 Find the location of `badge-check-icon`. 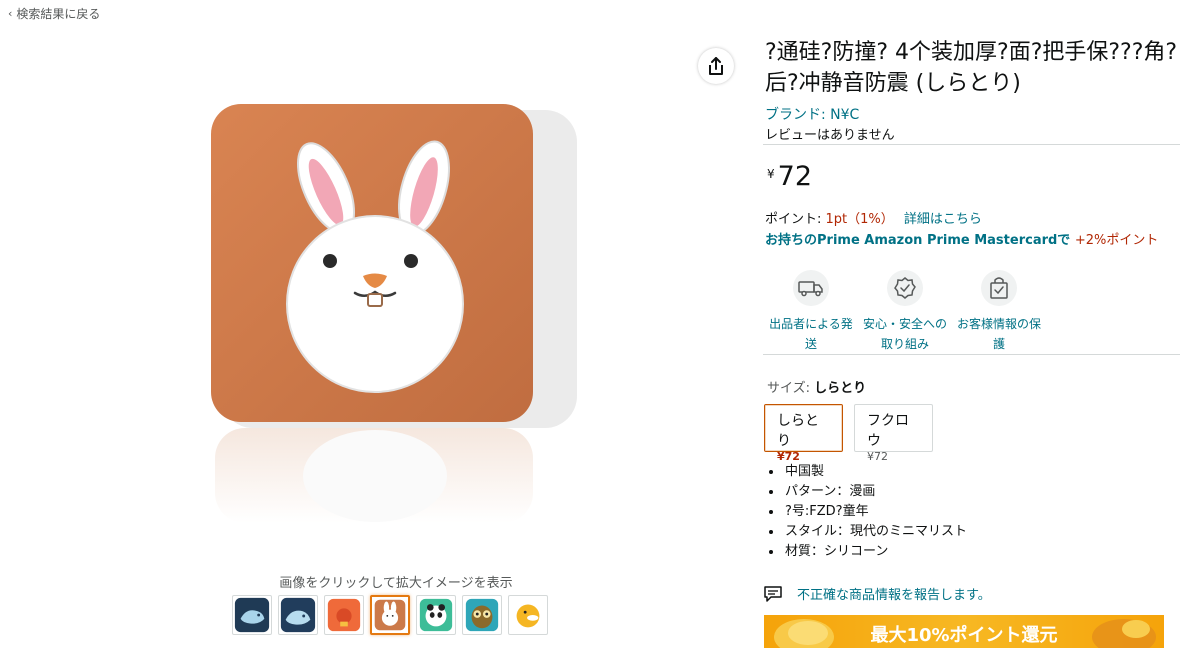

badge-check-icon is located at coordinates (905, 288).